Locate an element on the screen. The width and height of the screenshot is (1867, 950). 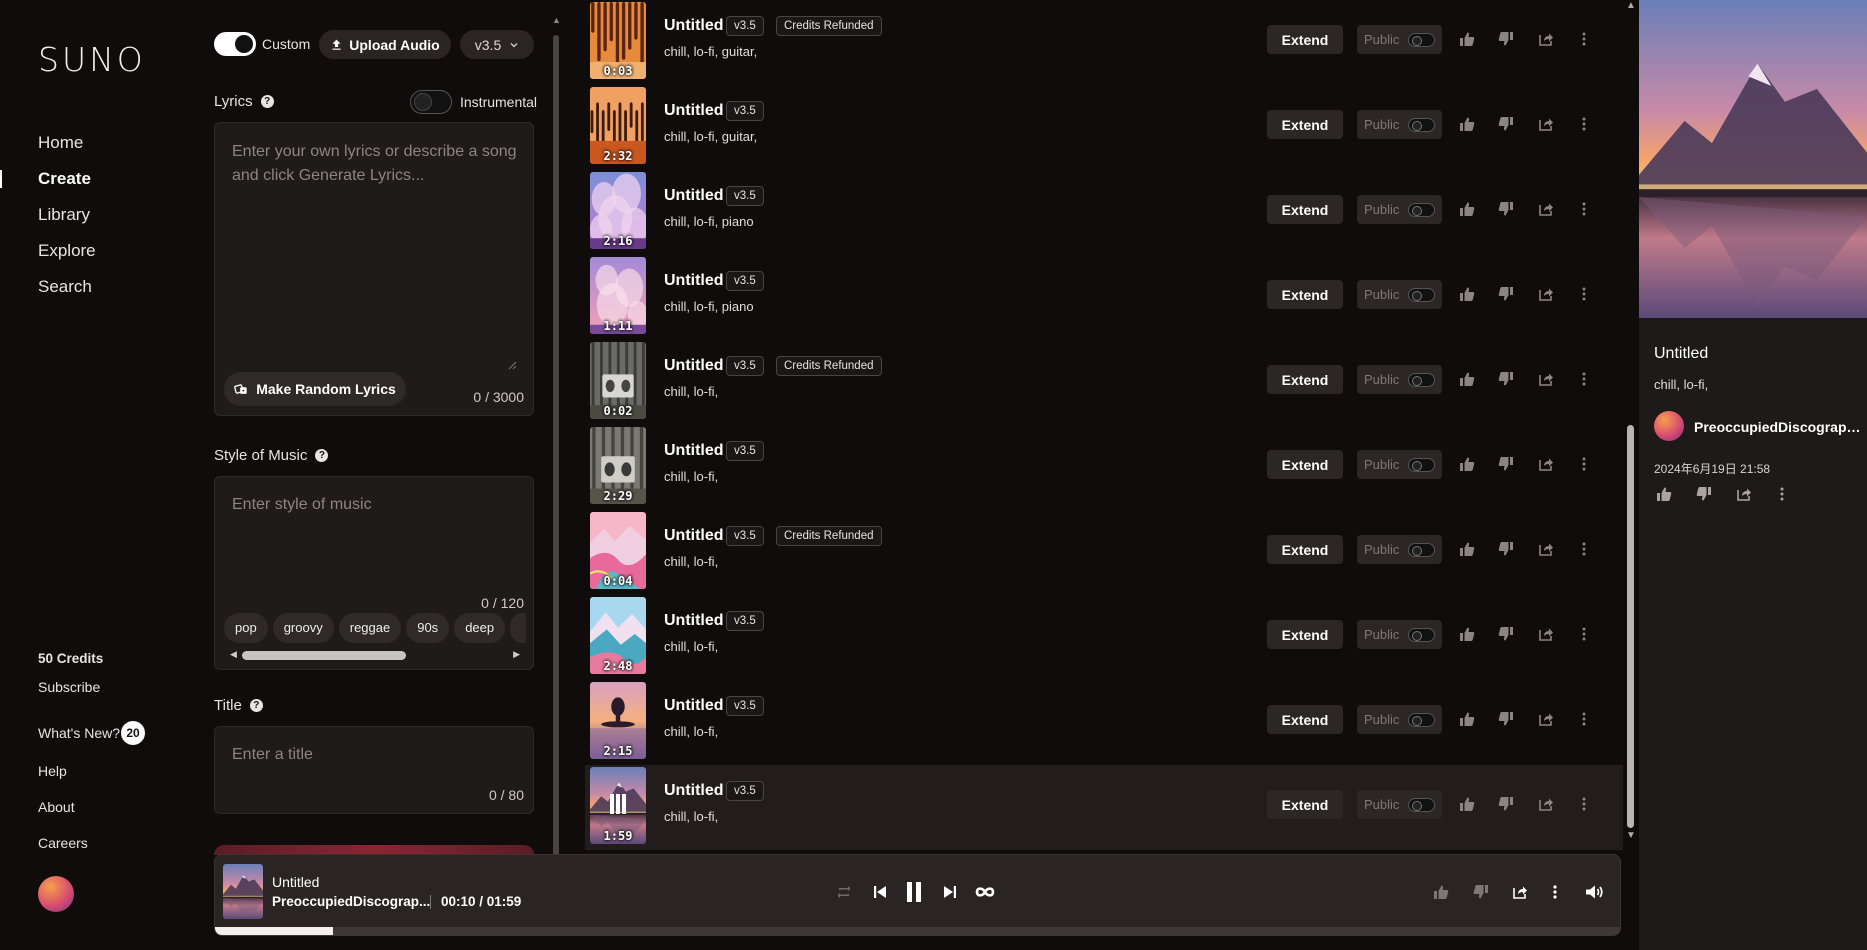
careers-link: Careers is located at coordinates (63, 843).